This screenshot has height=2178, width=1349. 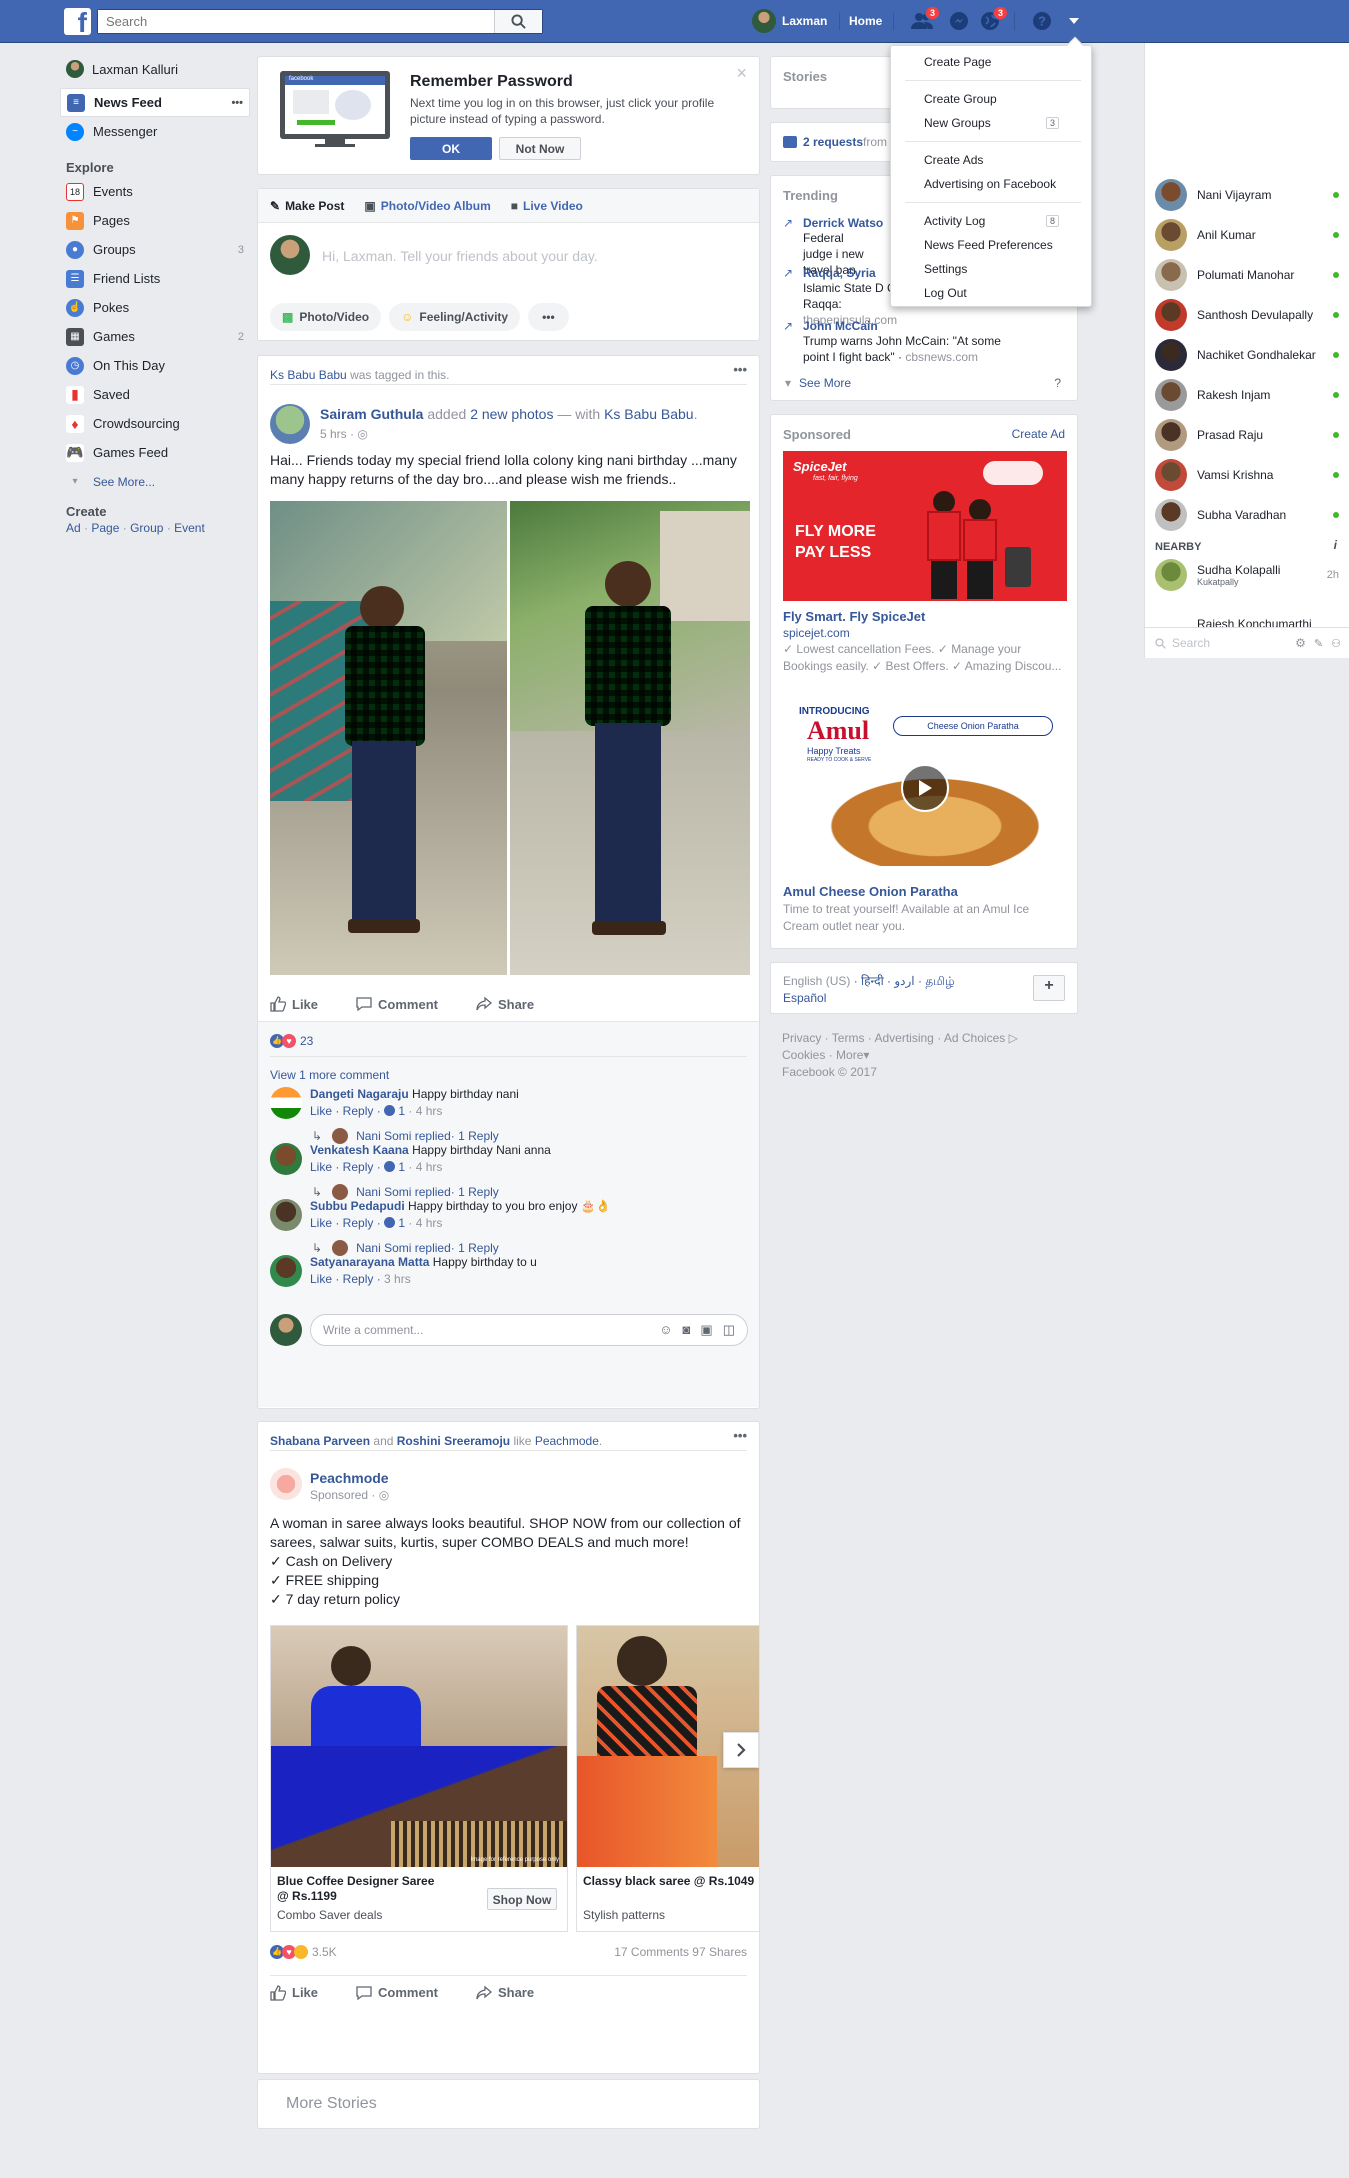 I want to click on commenter-name: Dangeti Nagaraju, so click(x=359, y=1094).